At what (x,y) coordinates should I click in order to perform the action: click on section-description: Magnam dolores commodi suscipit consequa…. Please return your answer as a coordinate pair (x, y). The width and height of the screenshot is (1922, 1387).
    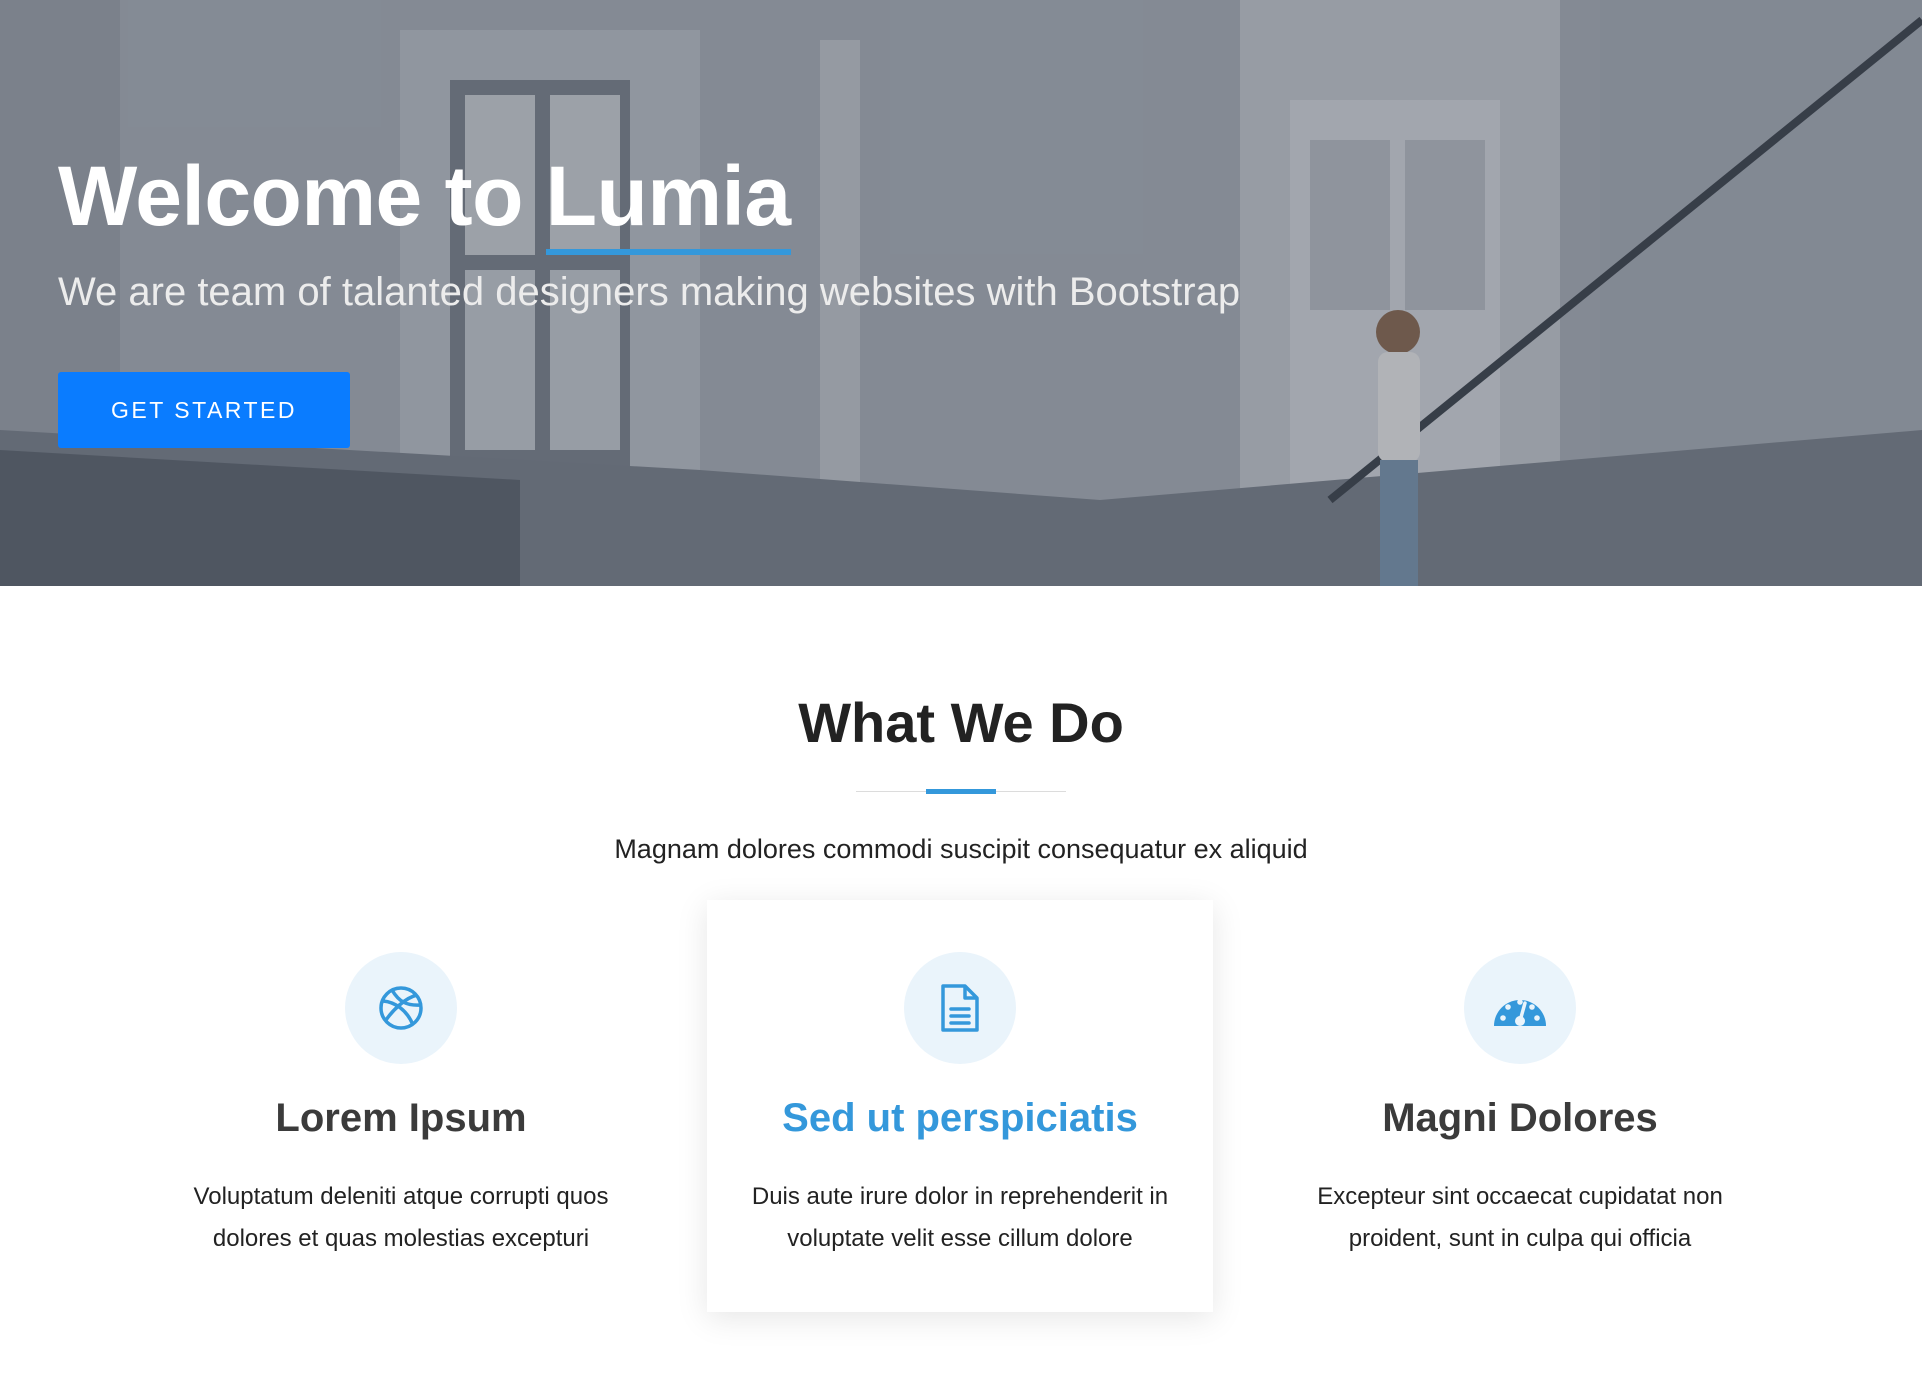
    Looking at the image, I should click on (961, 849).